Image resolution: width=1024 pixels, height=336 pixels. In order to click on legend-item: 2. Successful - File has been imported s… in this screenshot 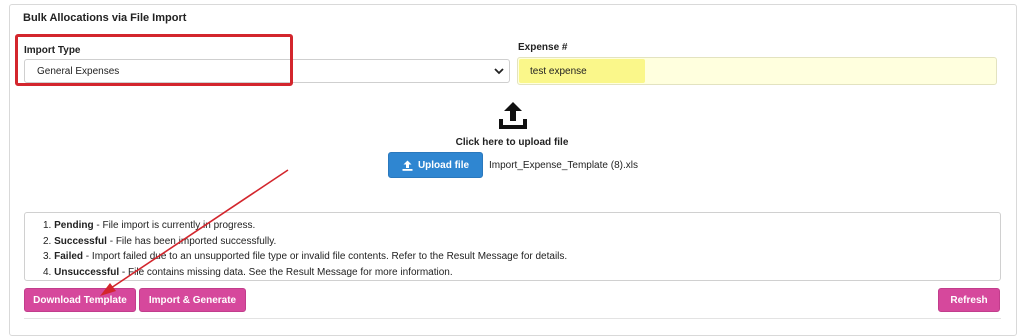, I will do `click(160, 241)`.